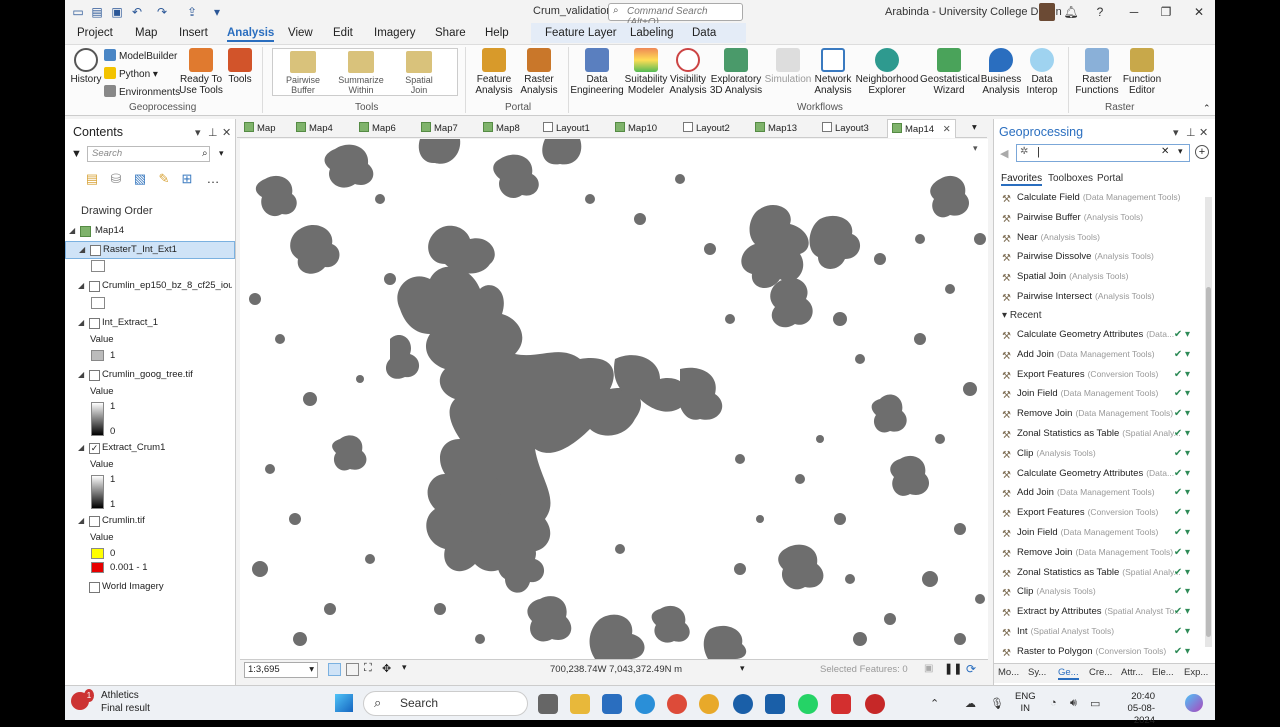 The image size is (1280, 727). I want to click on data-engineering-button: Data Engineering, so click(597, 72).